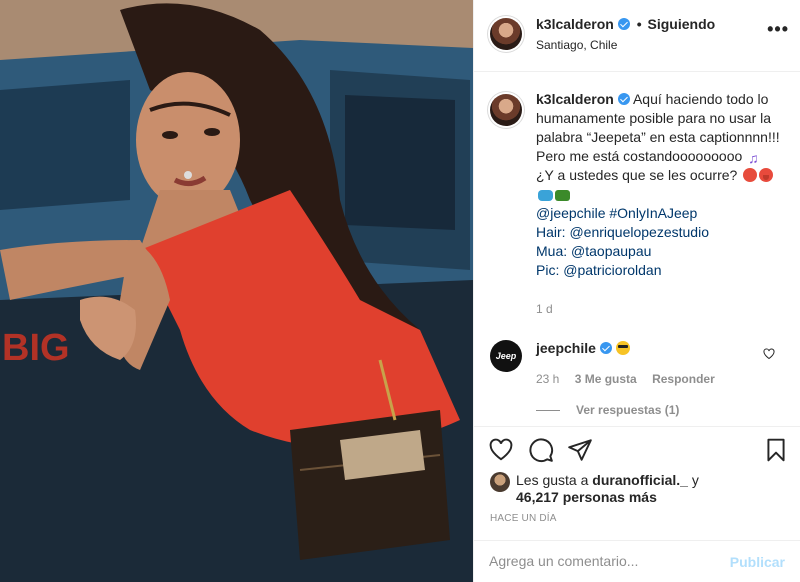 Image resolution: width=800 pixels, height=582 pixels. I want to click on header-user-row: k3lcalderon • Siguiendo, so click(625, 24).